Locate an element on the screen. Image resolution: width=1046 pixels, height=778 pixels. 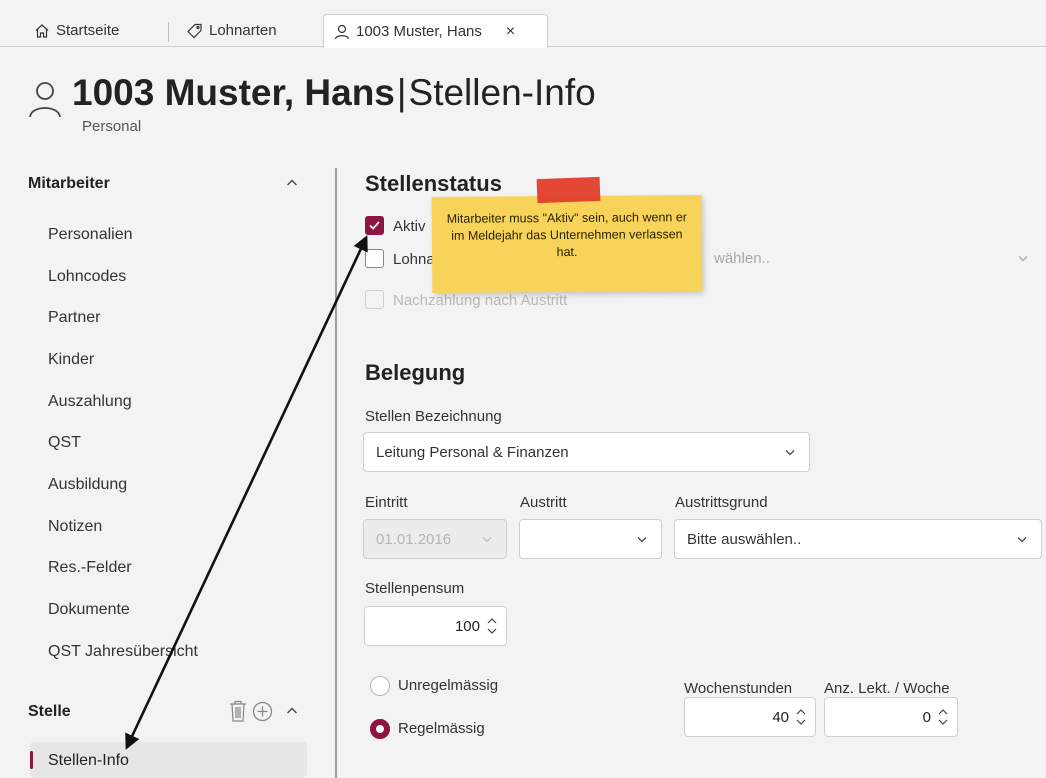
unregelmaessig-radio is located at coordinates (380, 686).